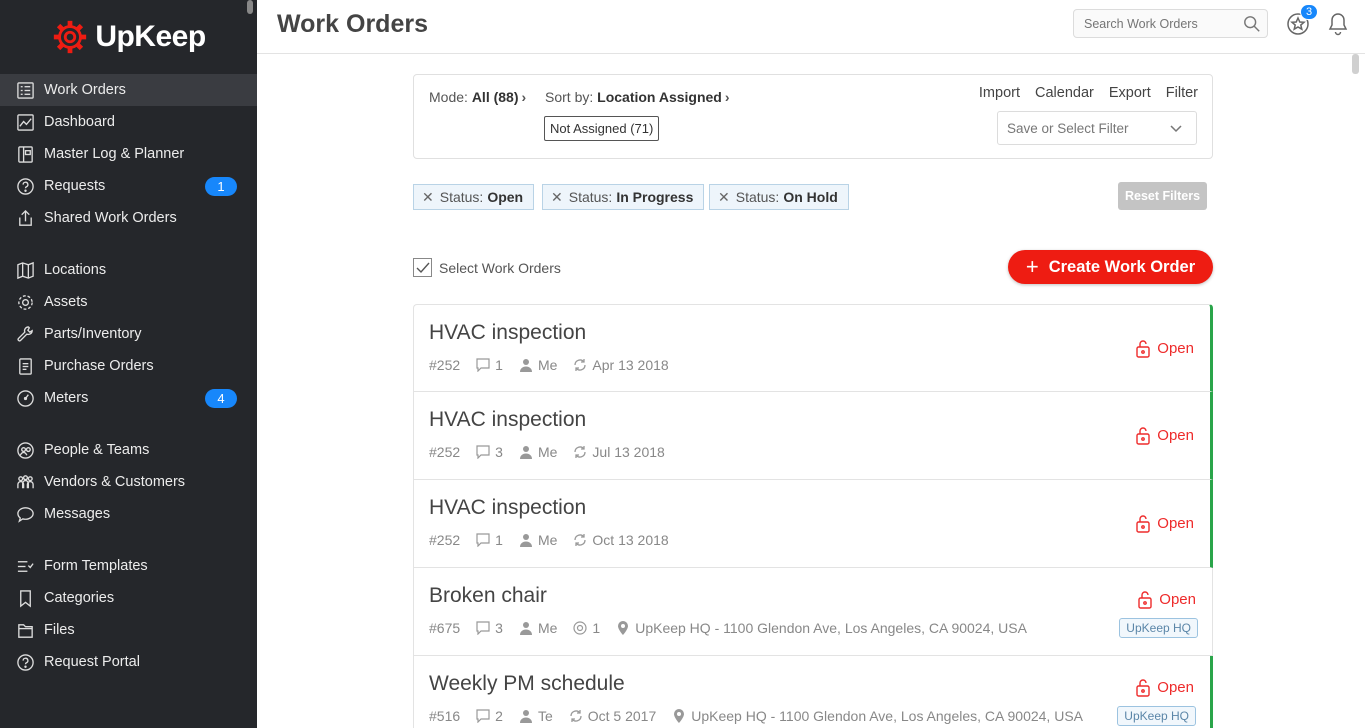  I want to click on status-chip-on-hold: ✕ Status: On Hold, so click(779, 197).